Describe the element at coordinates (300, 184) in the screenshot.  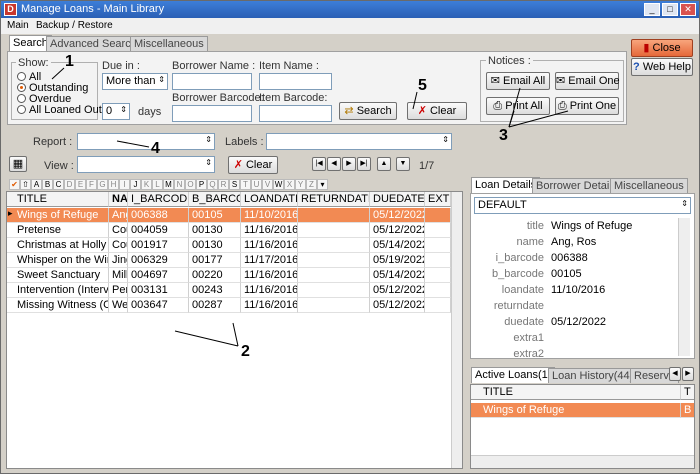
I see `alpha-y: Y` at that location.